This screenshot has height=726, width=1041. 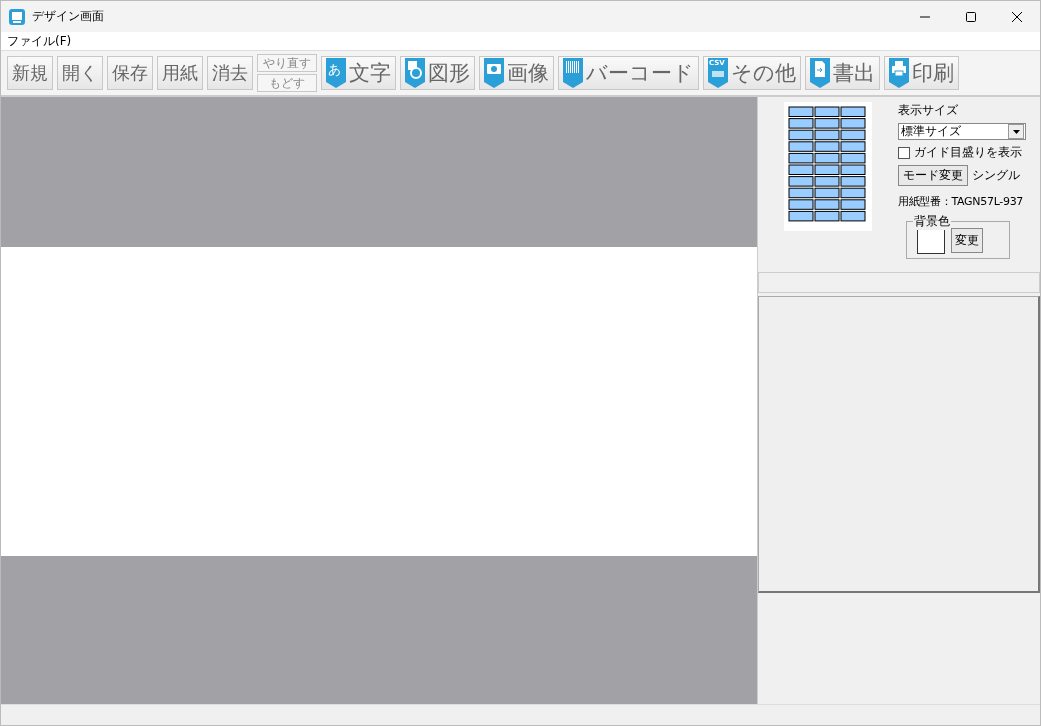 I want to click on caret-icon, so click(x=1016, y=131).